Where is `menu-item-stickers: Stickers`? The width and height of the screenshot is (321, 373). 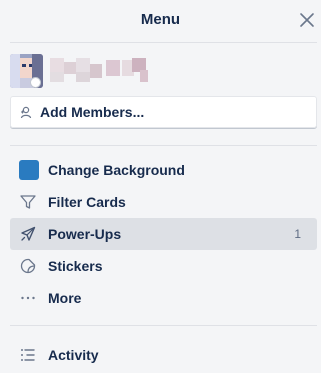
menu-item-stickers: Stickers is located at coordinates (163, 266).